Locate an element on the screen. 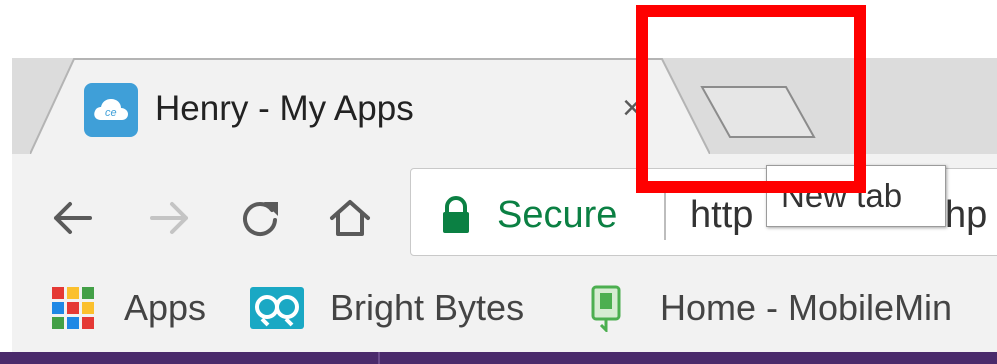 Image resolution: width=997 pixels, height=364 pixels. bookmark-apps: Apps is located at coordinates (129, 308).